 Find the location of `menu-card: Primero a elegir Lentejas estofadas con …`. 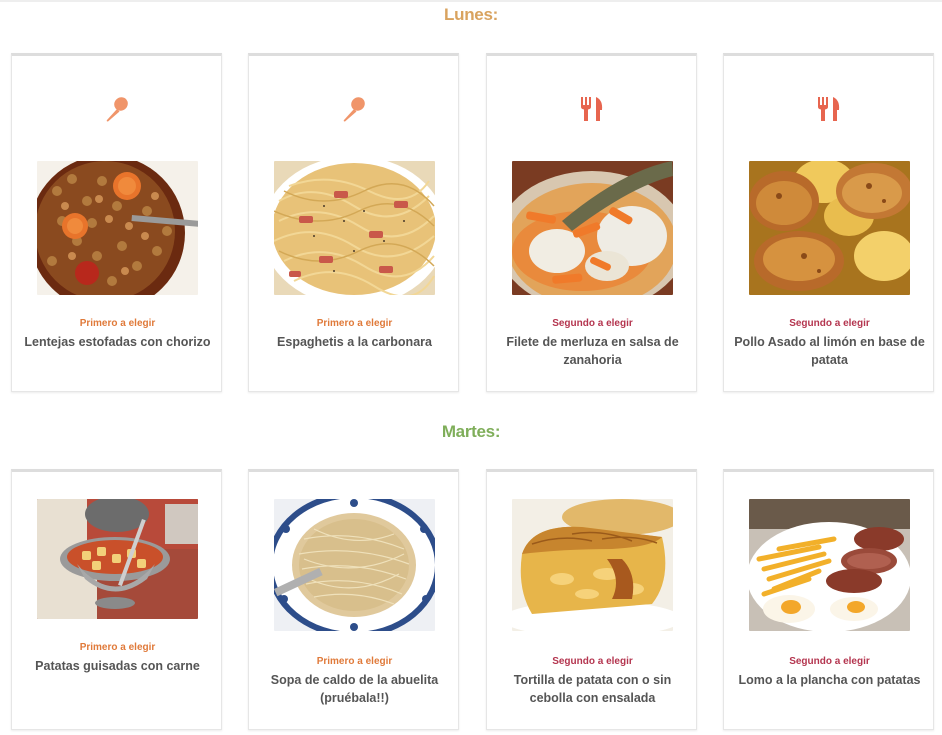

menu-card: Primero a elegir Lentejas estofadas con … is located at coordinates (116, 222).